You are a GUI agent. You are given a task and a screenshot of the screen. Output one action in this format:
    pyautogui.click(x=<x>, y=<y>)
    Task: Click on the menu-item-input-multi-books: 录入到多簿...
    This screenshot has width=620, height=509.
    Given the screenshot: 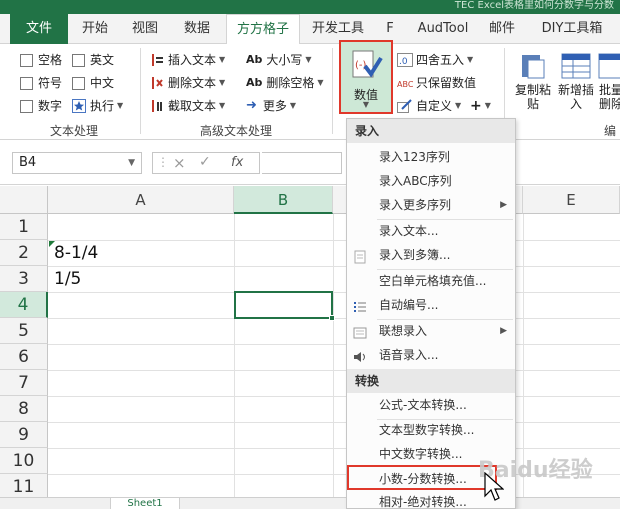 What is the action you would take?
    pyautogui.click(x=431, y=255)
    